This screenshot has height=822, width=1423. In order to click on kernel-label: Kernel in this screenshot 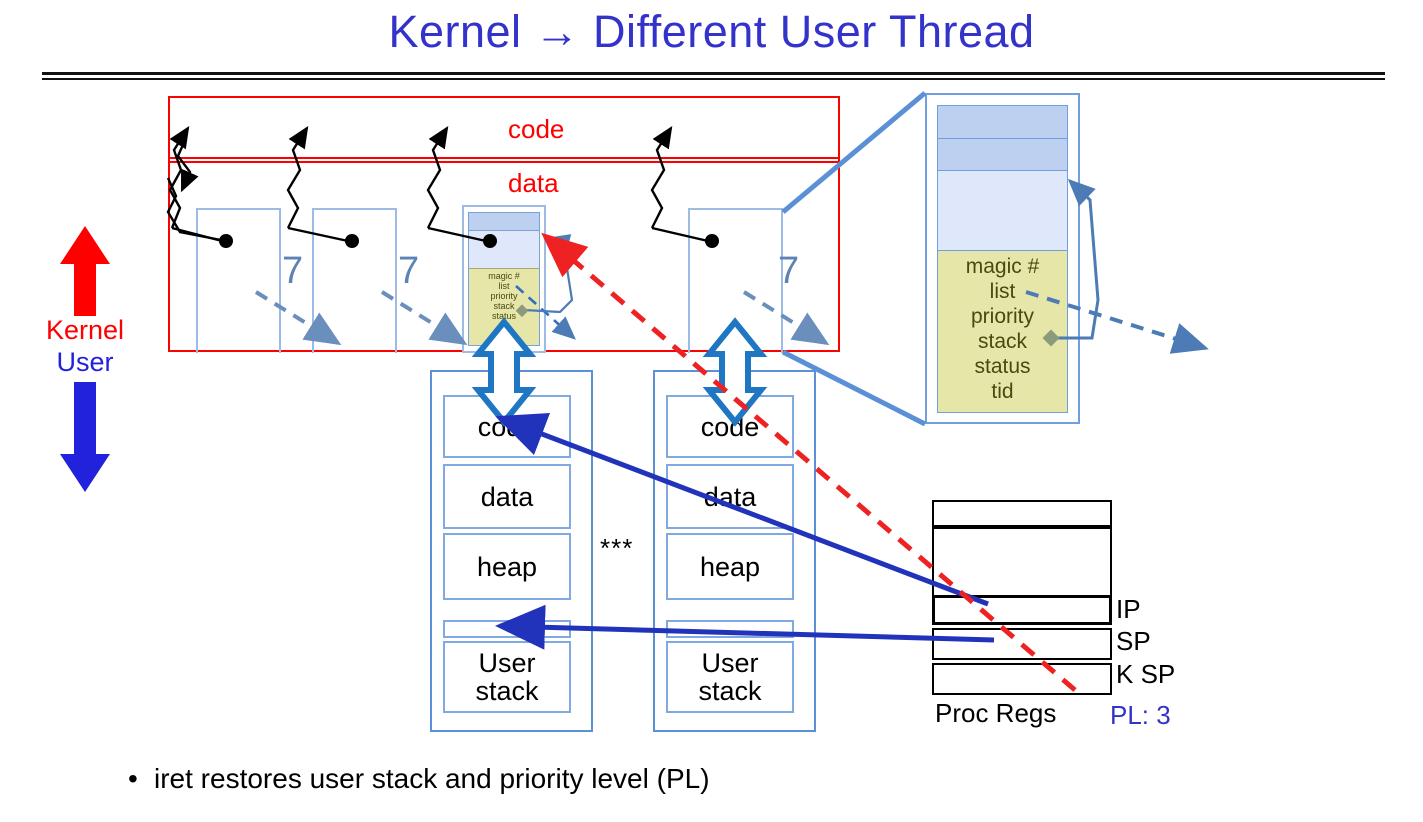, I will do `click(85, 330)`.